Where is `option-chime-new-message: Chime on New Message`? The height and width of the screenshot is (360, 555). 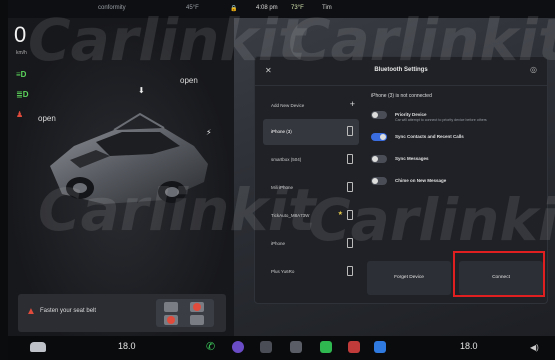 option-chime-new-message: Chime on New Message is located at coordinates (455, 185).